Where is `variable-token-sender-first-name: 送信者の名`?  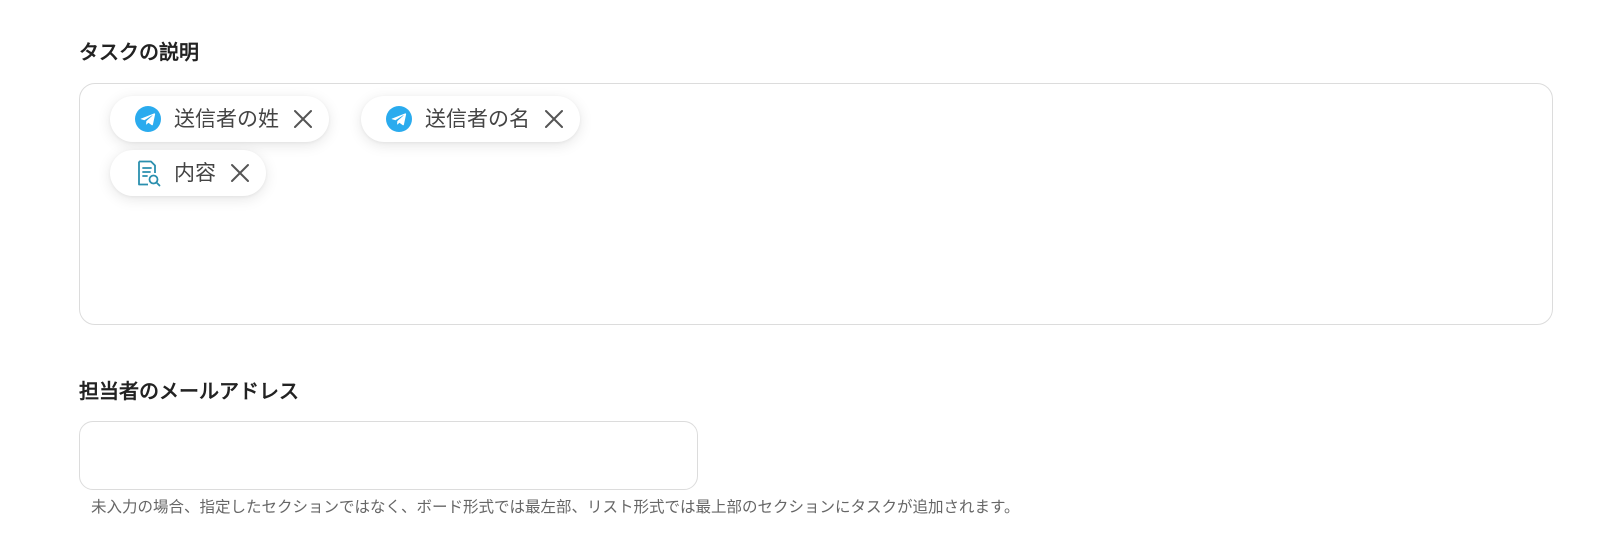 variable-token-sender-first-name: 送信者の名 is located at coordinates (470, 119).